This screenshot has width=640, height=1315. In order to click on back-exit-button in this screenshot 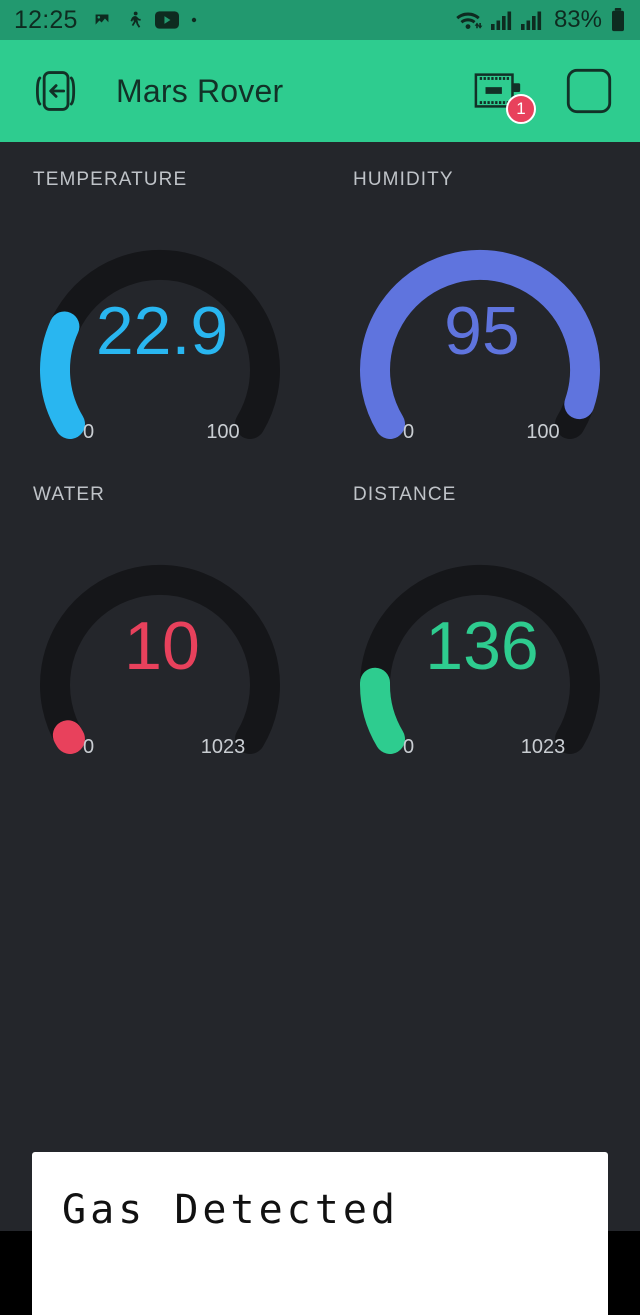, I will do `click(55, 91)`.